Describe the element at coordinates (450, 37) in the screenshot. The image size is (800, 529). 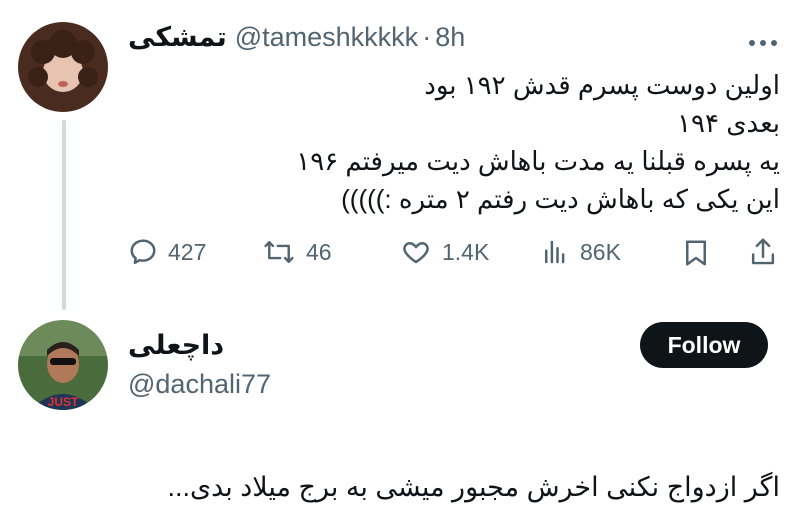
I see `tweet-time: 8h` at that location.